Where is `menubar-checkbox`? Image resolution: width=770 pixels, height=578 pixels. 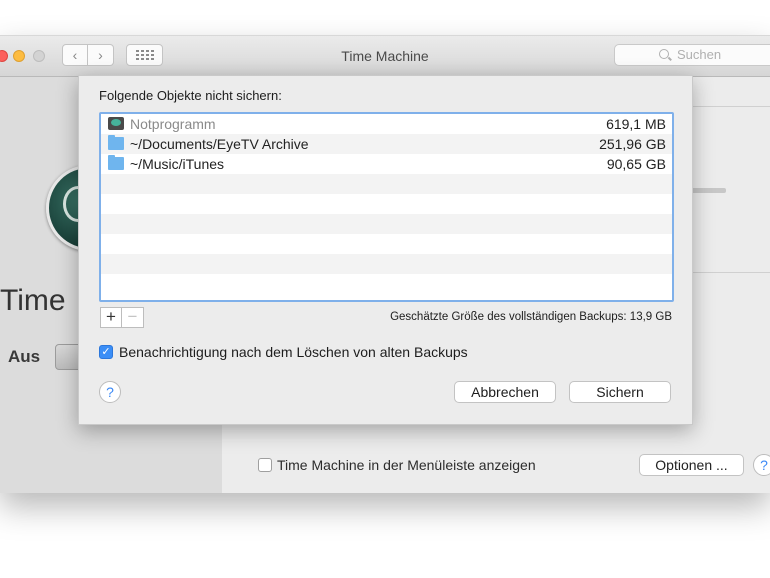 menubar-checkbox is located at coordinates (265, 465).